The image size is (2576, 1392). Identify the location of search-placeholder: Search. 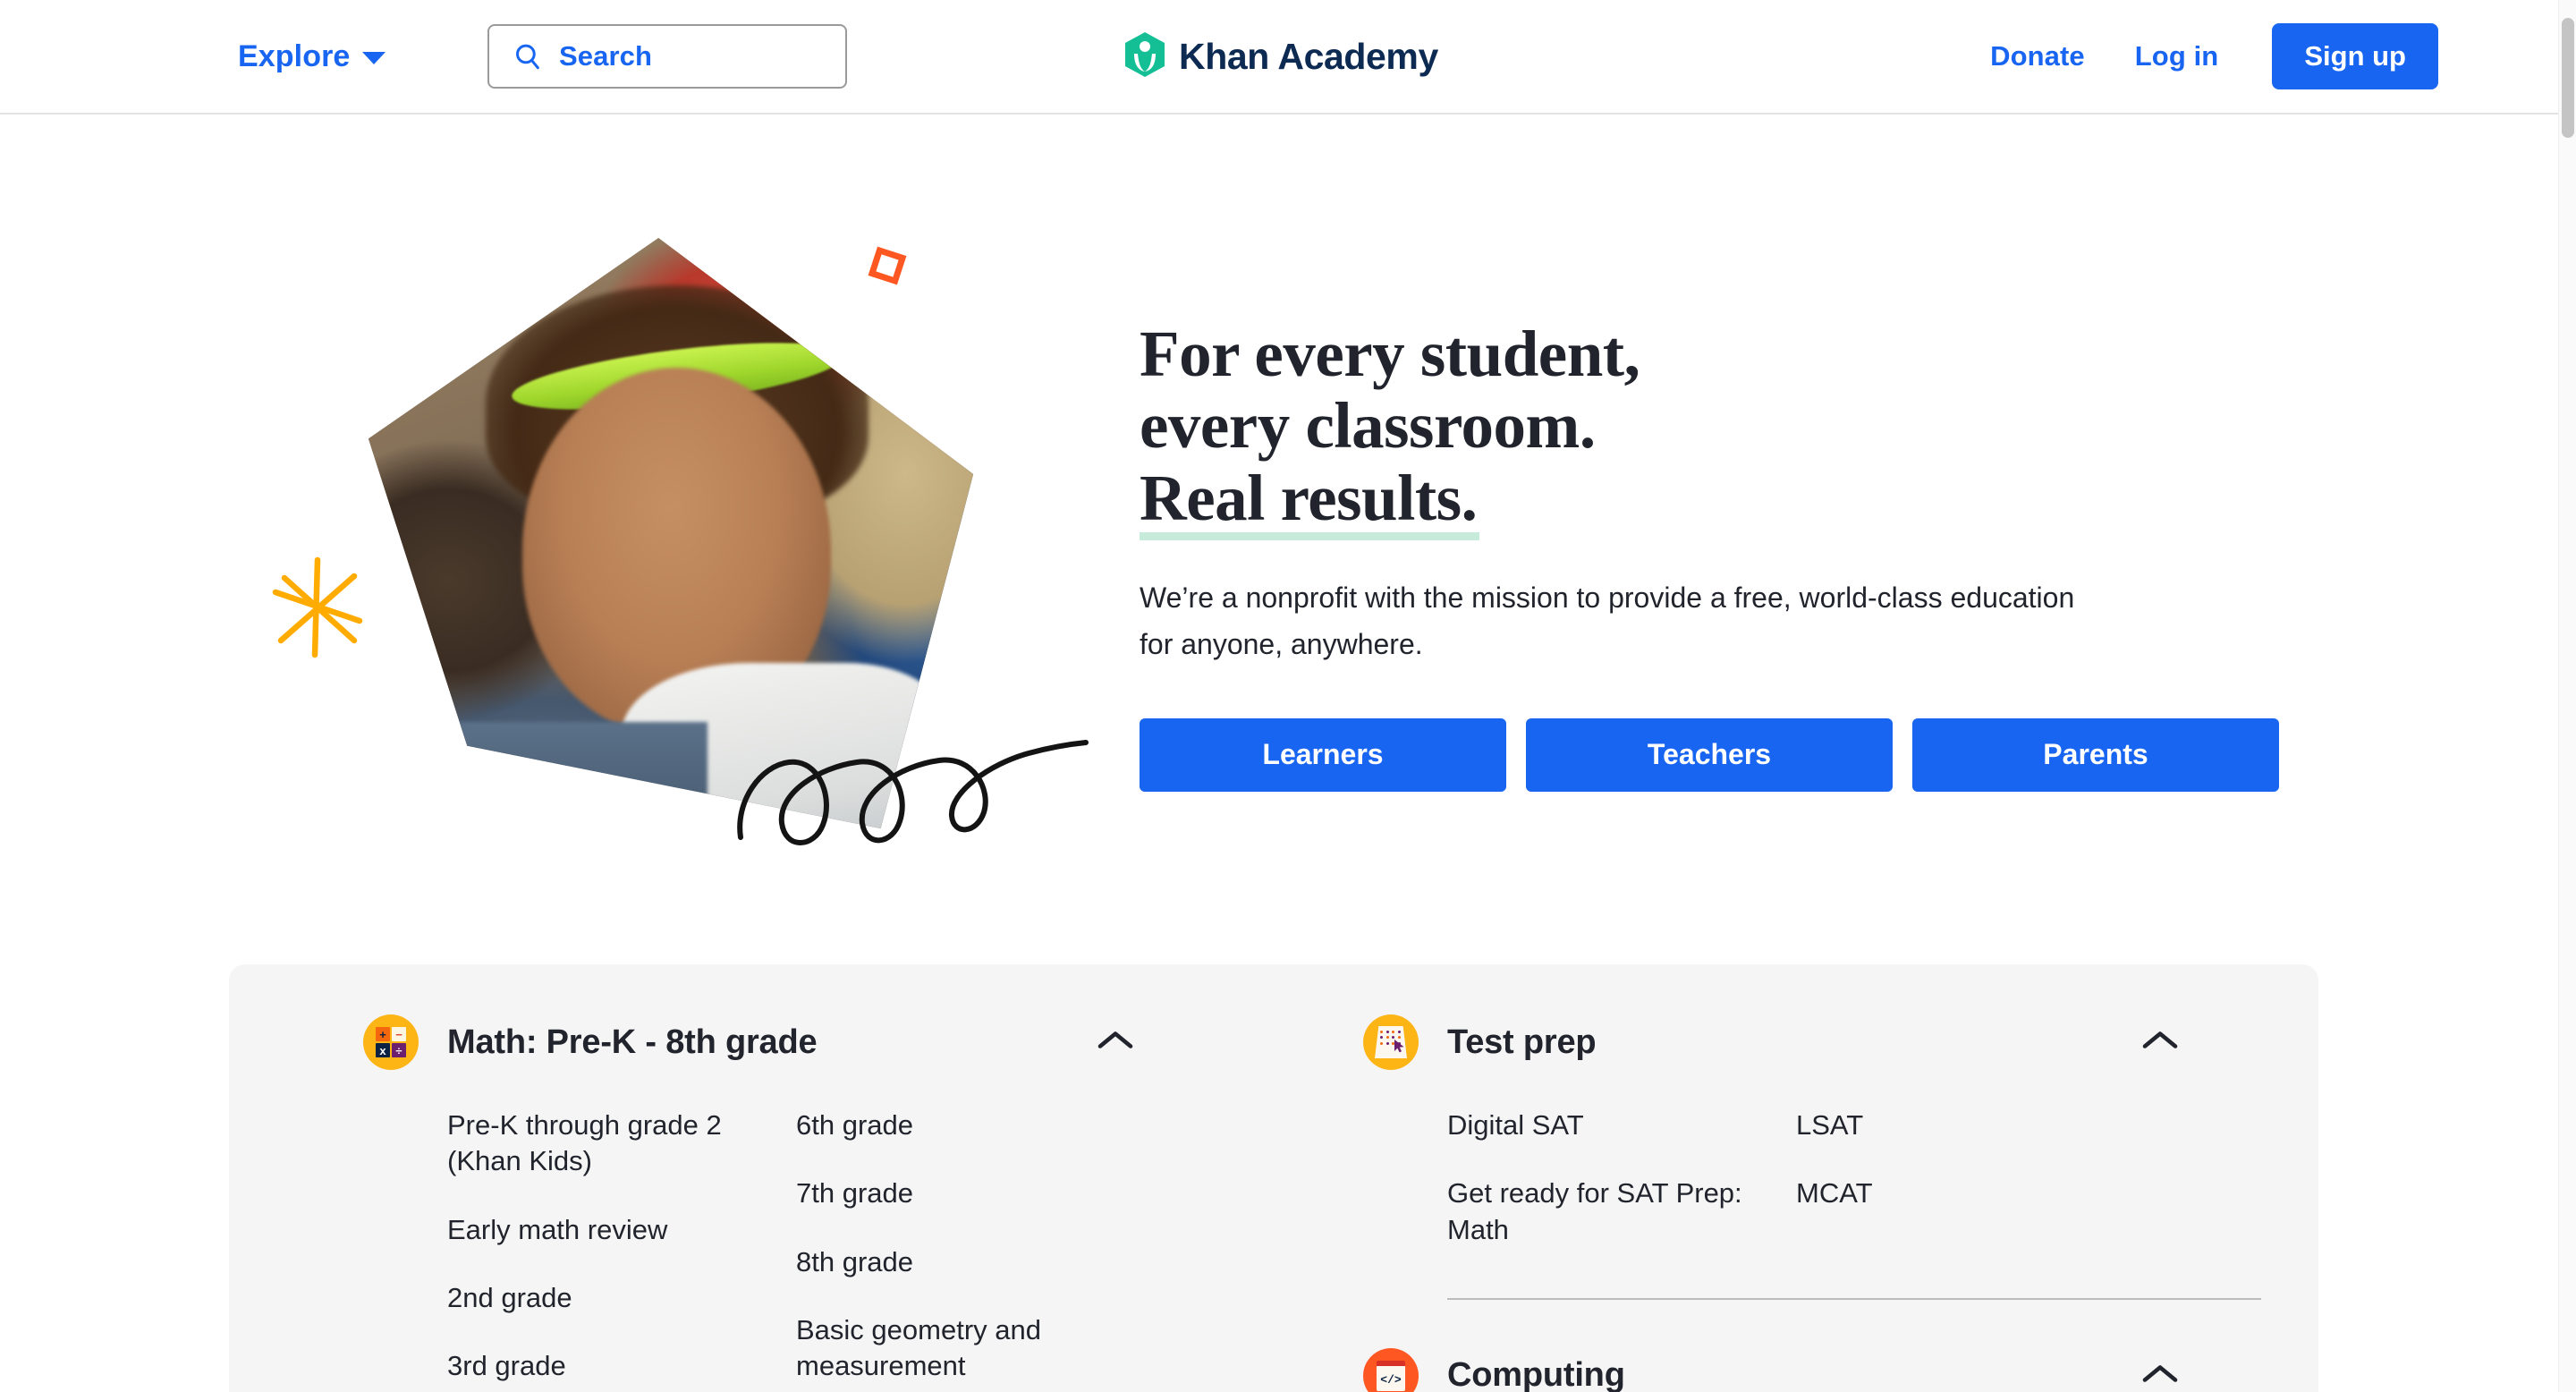
(605, 56).